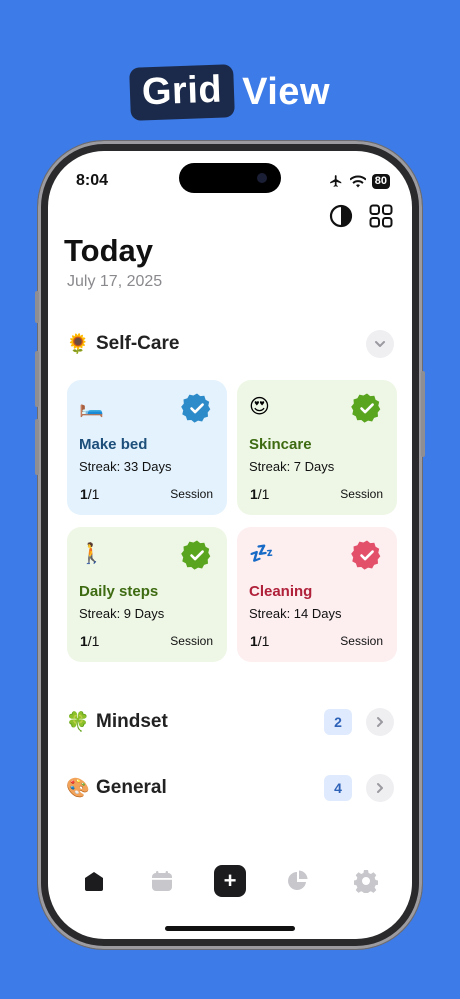 The width and height of the screenshot is (460, 999). What do you see at coordinates (122, 613) in the screenshot?
I see `habit-streak: Streak: 9 Days` at bounding box center [122, 613].